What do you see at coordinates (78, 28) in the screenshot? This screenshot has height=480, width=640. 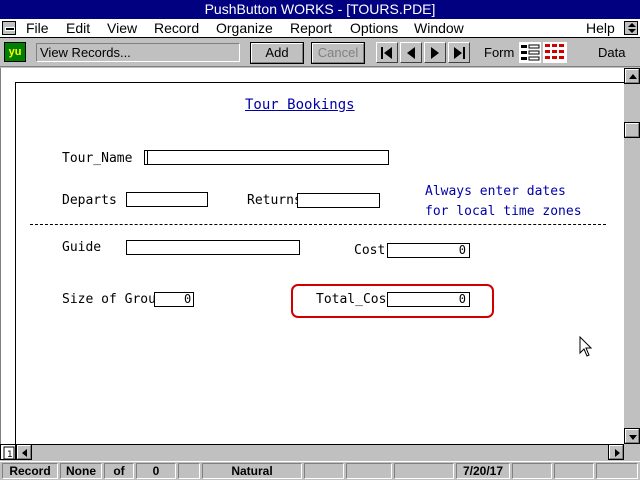 I see `menu-edit: Edit` at bounding box center [78, 28].